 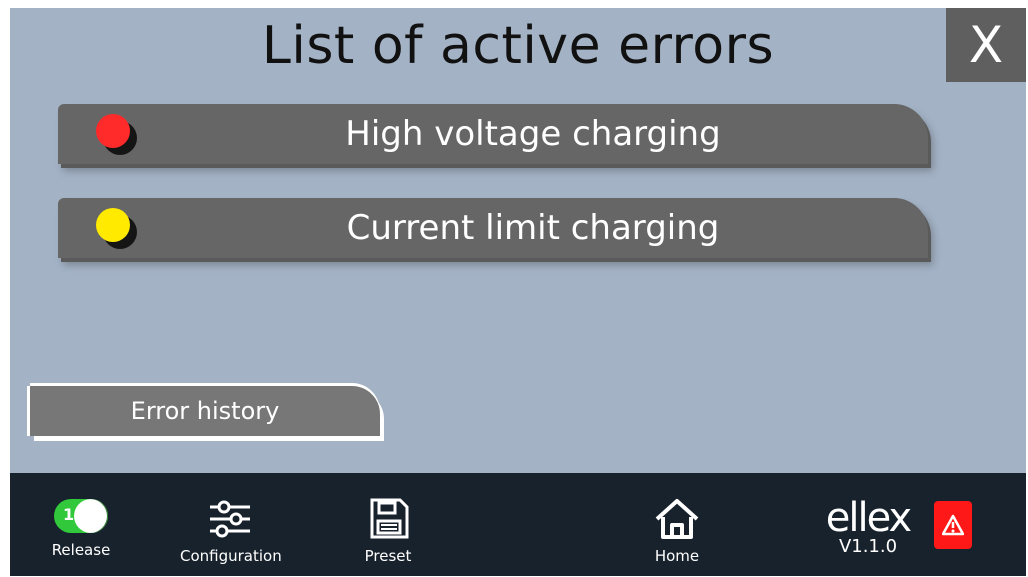 What do you see at coordinates (868, 518) in the screenshot?
I see `brand-name: ellex` at bounding box center [868, 518].